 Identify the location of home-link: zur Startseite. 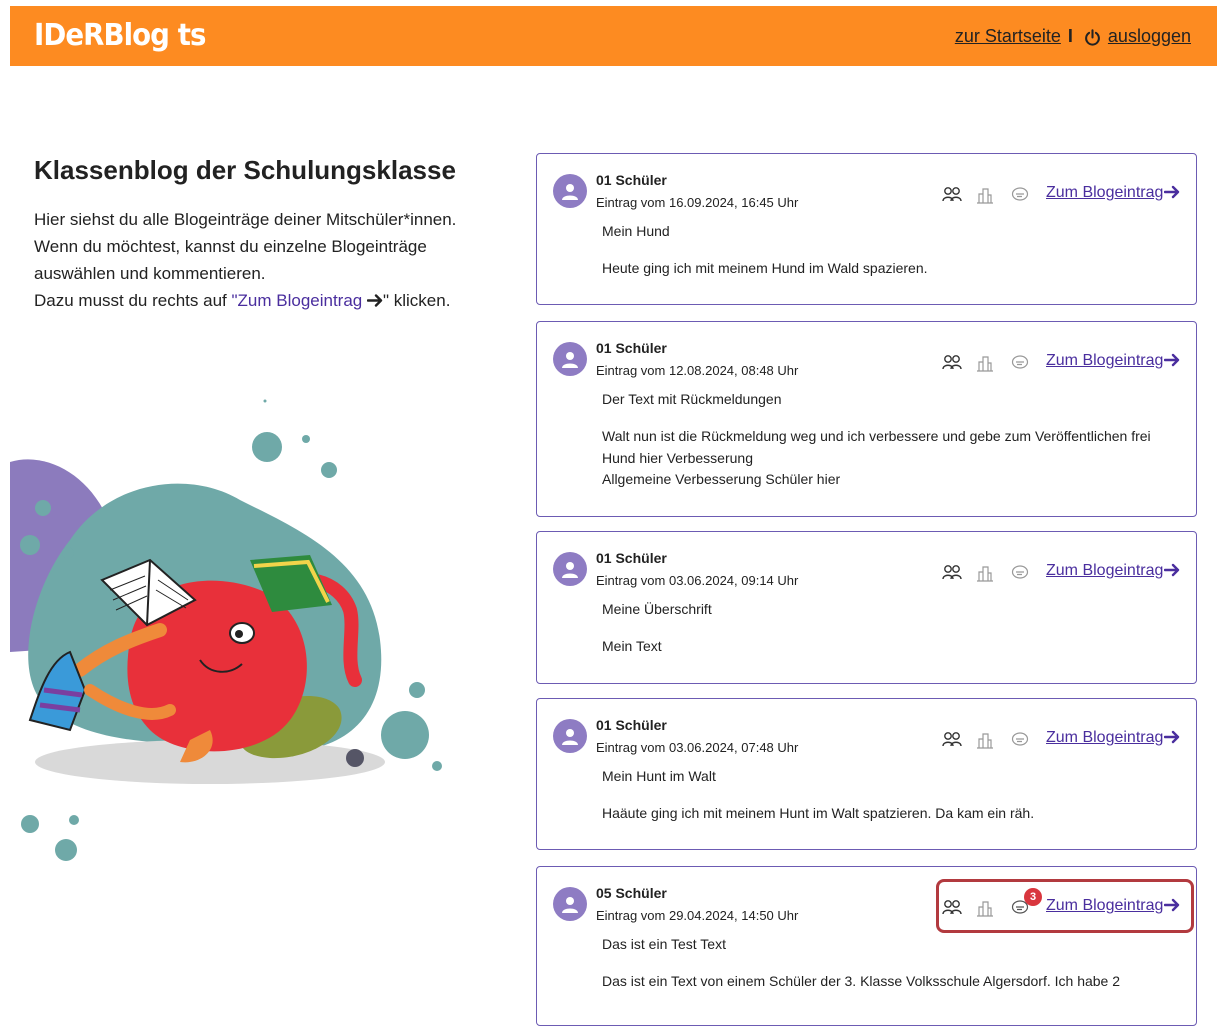
(1008, 36).